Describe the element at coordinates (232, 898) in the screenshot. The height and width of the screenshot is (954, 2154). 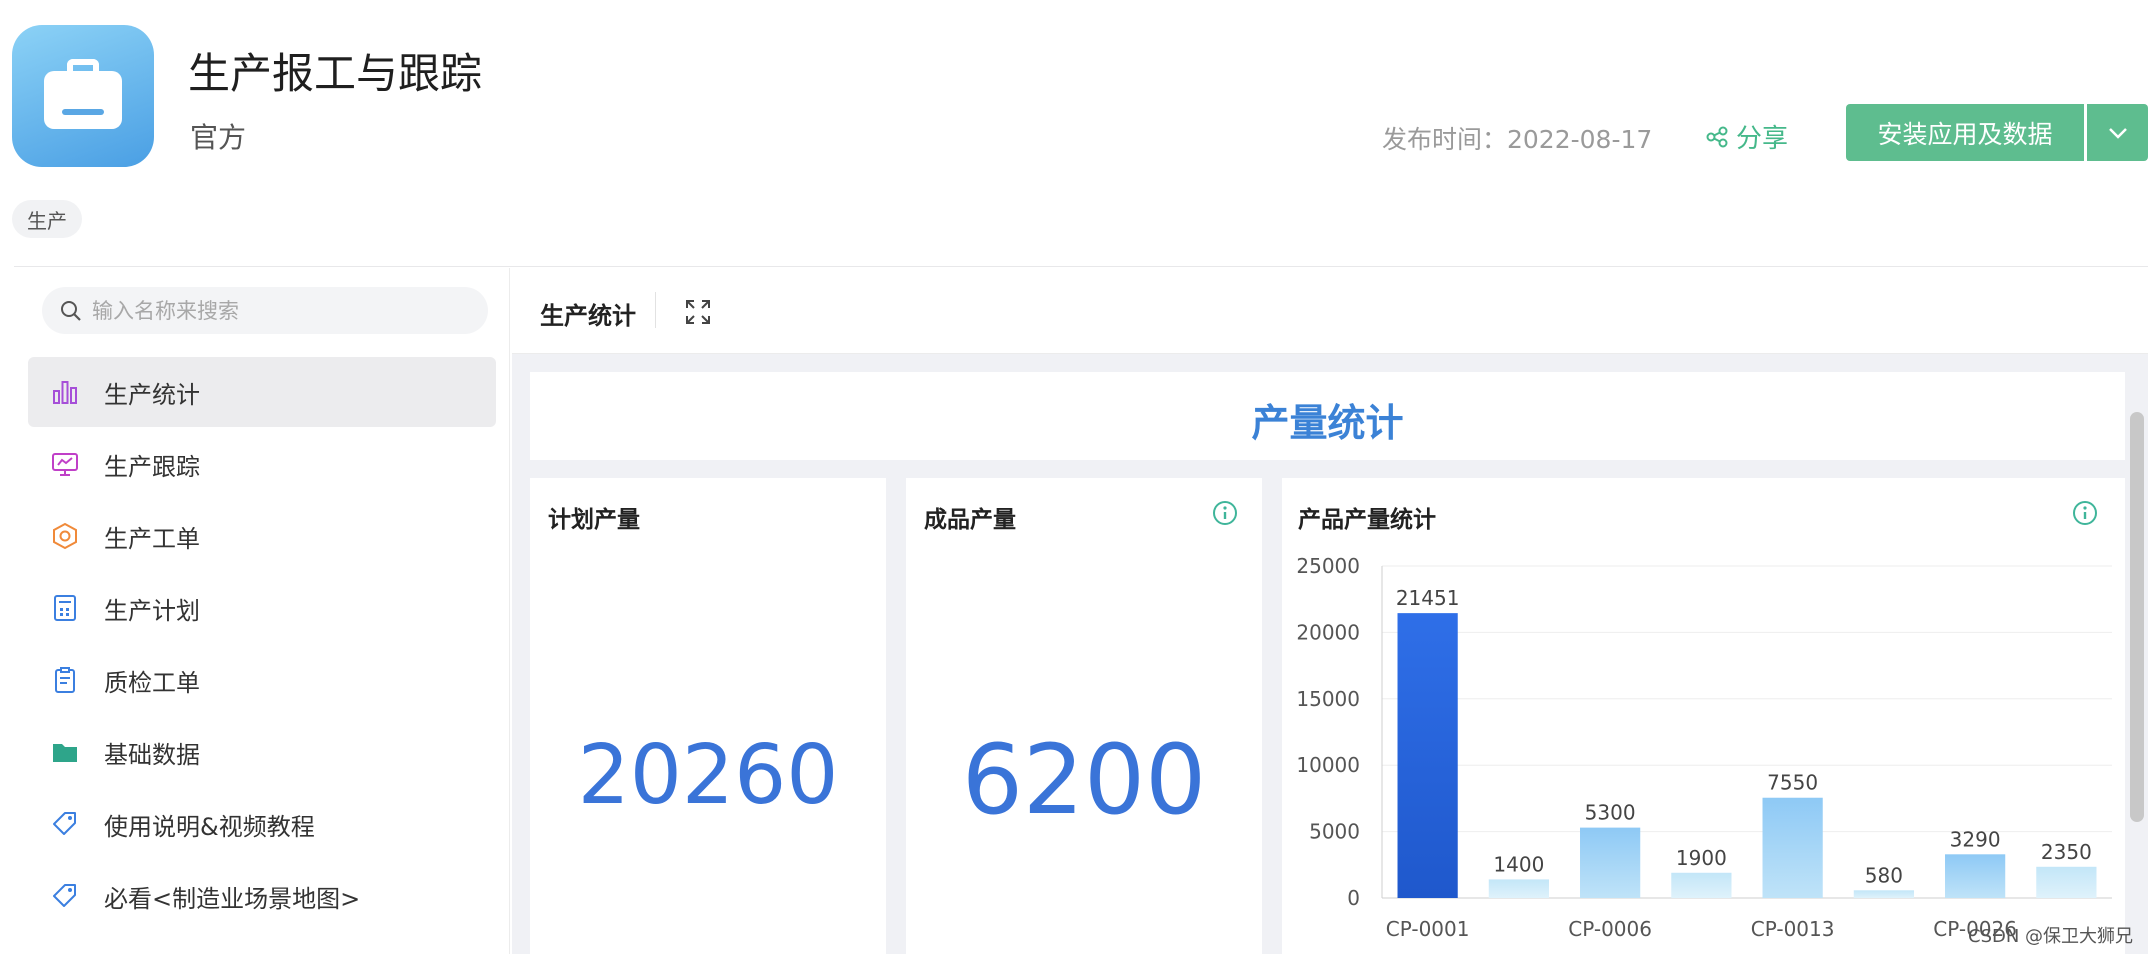
I see `sidebar-item-label: 必看<制造业场景地图>` at that location.